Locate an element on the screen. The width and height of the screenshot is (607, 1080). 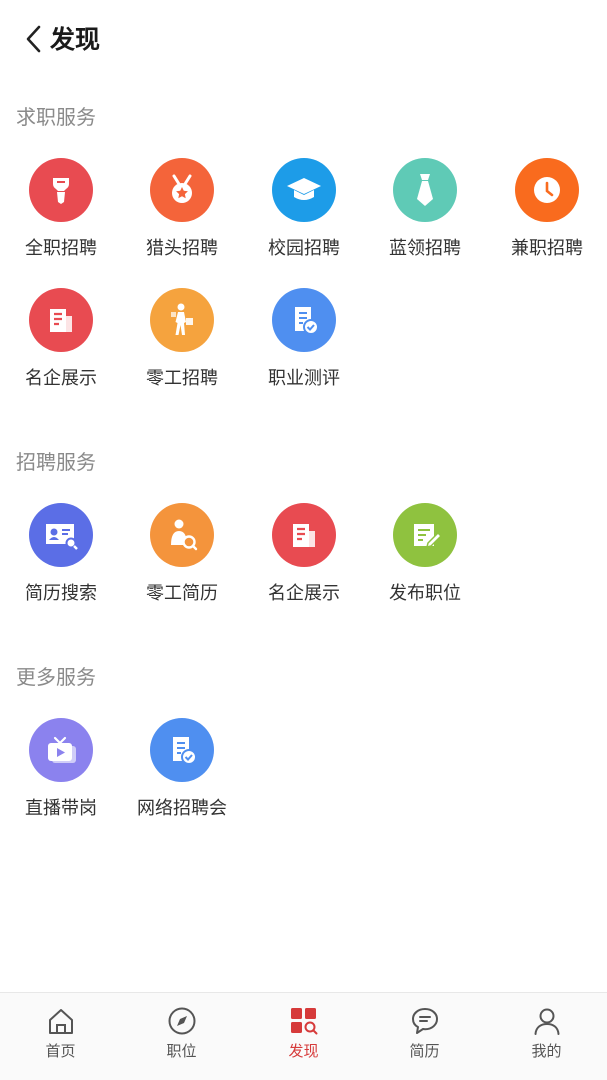
tie-badge-icon is located at coordinates (61, 190).